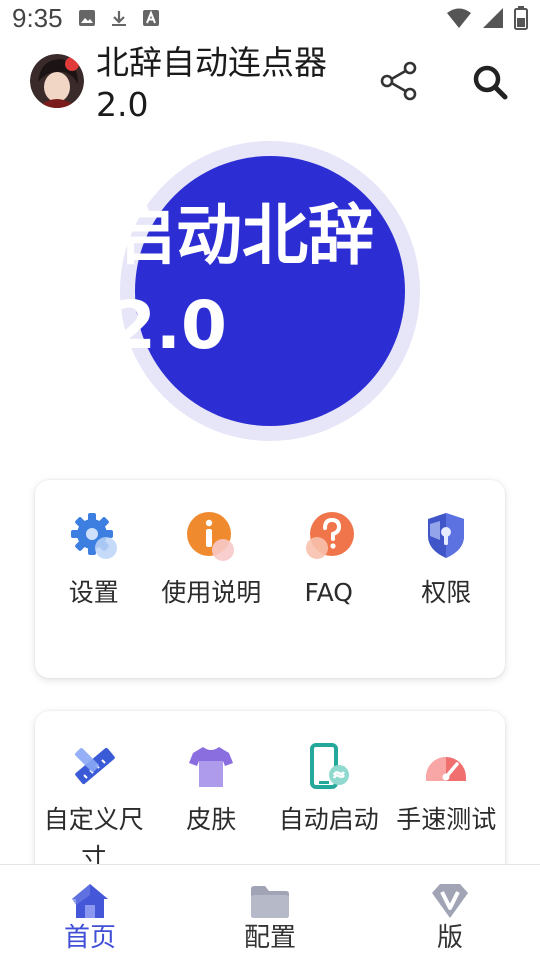  I want to click on download-icon, so click(118, 18).